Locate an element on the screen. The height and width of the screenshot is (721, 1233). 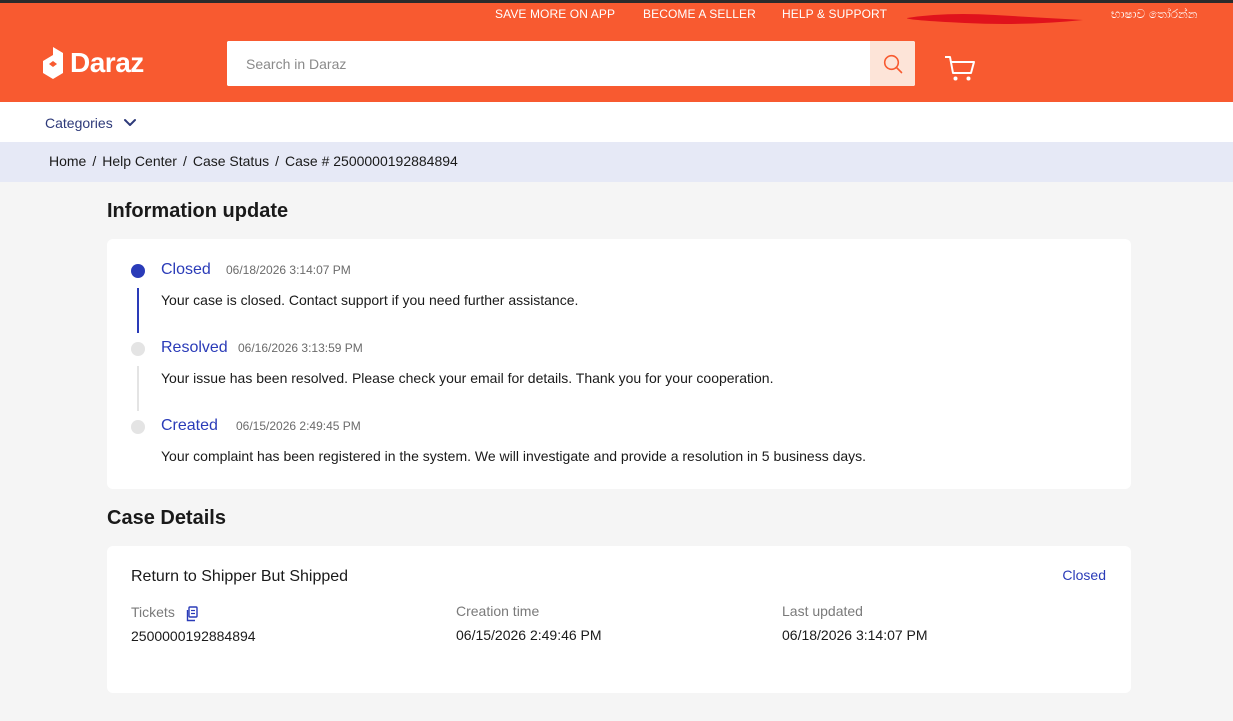
categories-dropdown: Categories is located at coordinates (91, 123).